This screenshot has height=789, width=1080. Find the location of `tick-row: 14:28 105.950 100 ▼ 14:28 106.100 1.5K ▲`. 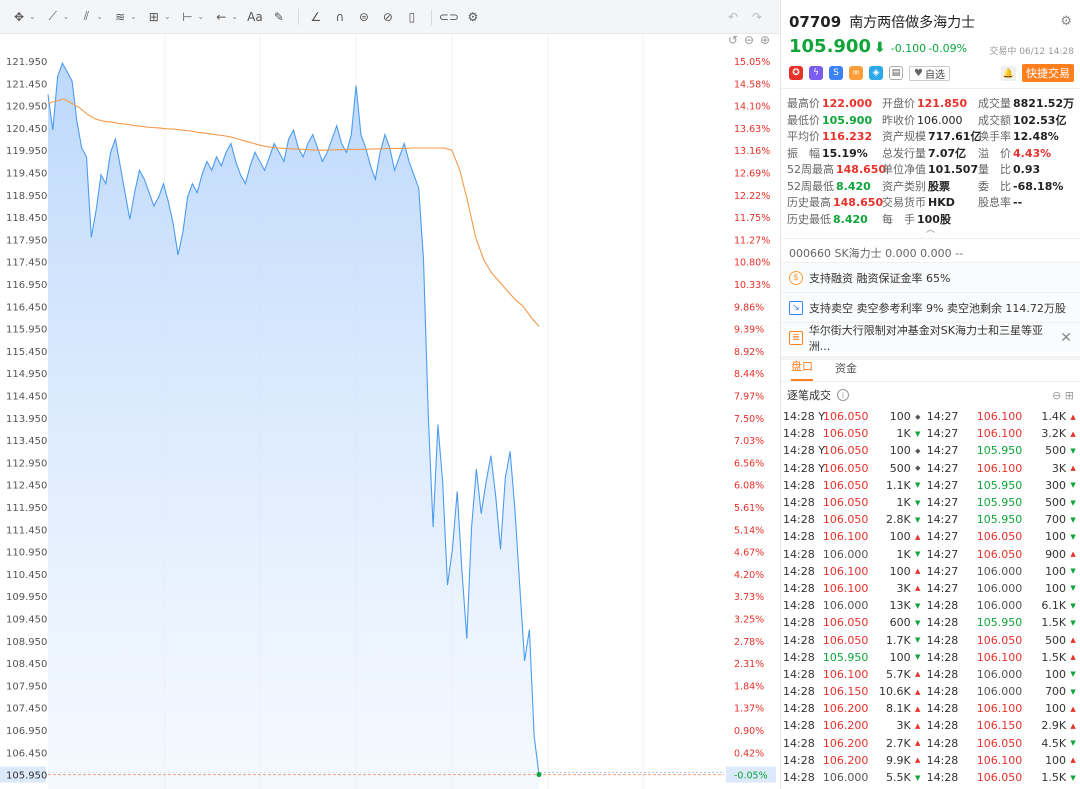

tick-row: 14:28 105.950 100 ▼ 14:28 106.100 1.5K ▲ is located at coordinates (930, 657).